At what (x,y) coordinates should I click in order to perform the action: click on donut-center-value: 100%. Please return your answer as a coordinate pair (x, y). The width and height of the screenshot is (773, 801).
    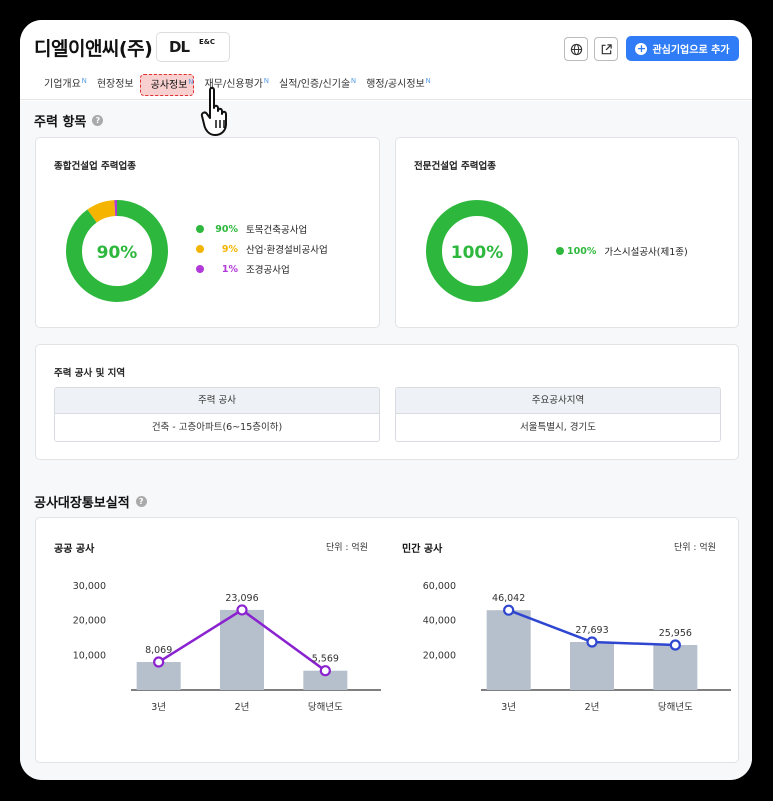
    Looking at the image, I should click on (477, 253).